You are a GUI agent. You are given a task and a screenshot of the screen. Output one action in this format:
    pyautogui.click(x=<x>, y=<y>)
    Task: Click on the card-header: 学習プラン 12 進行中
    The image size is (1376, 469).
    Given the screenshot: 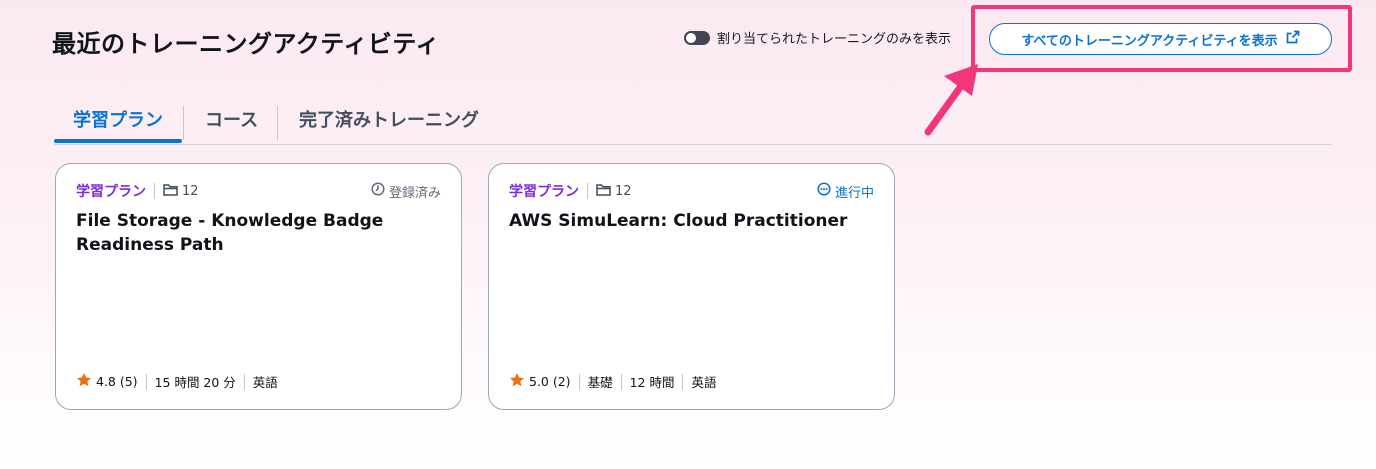 What is the action you would take?
    pyautogui.click(x=691, y=191)
    